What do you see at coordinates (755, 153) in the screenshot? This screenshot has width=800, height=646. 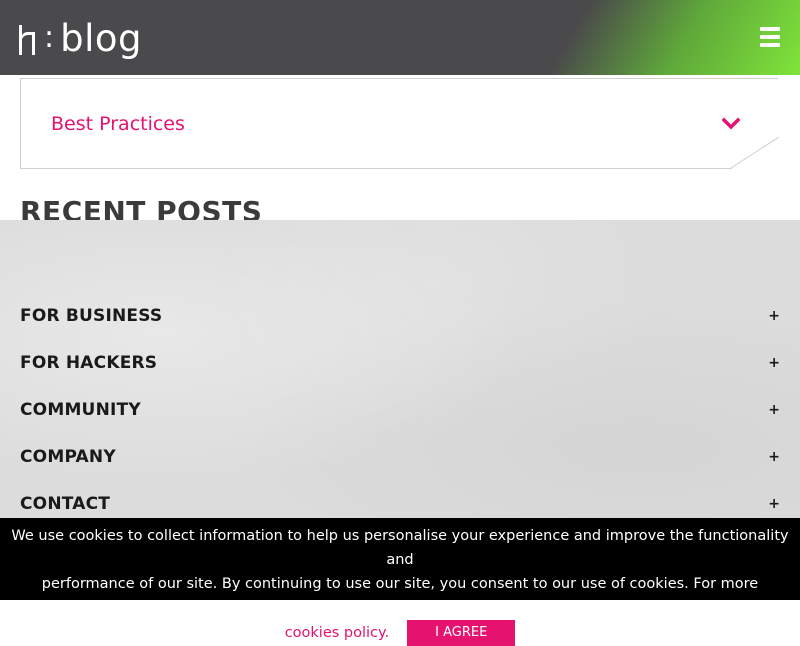 I see `dropdown-corner-decoration` at bounding box center [755, 153].